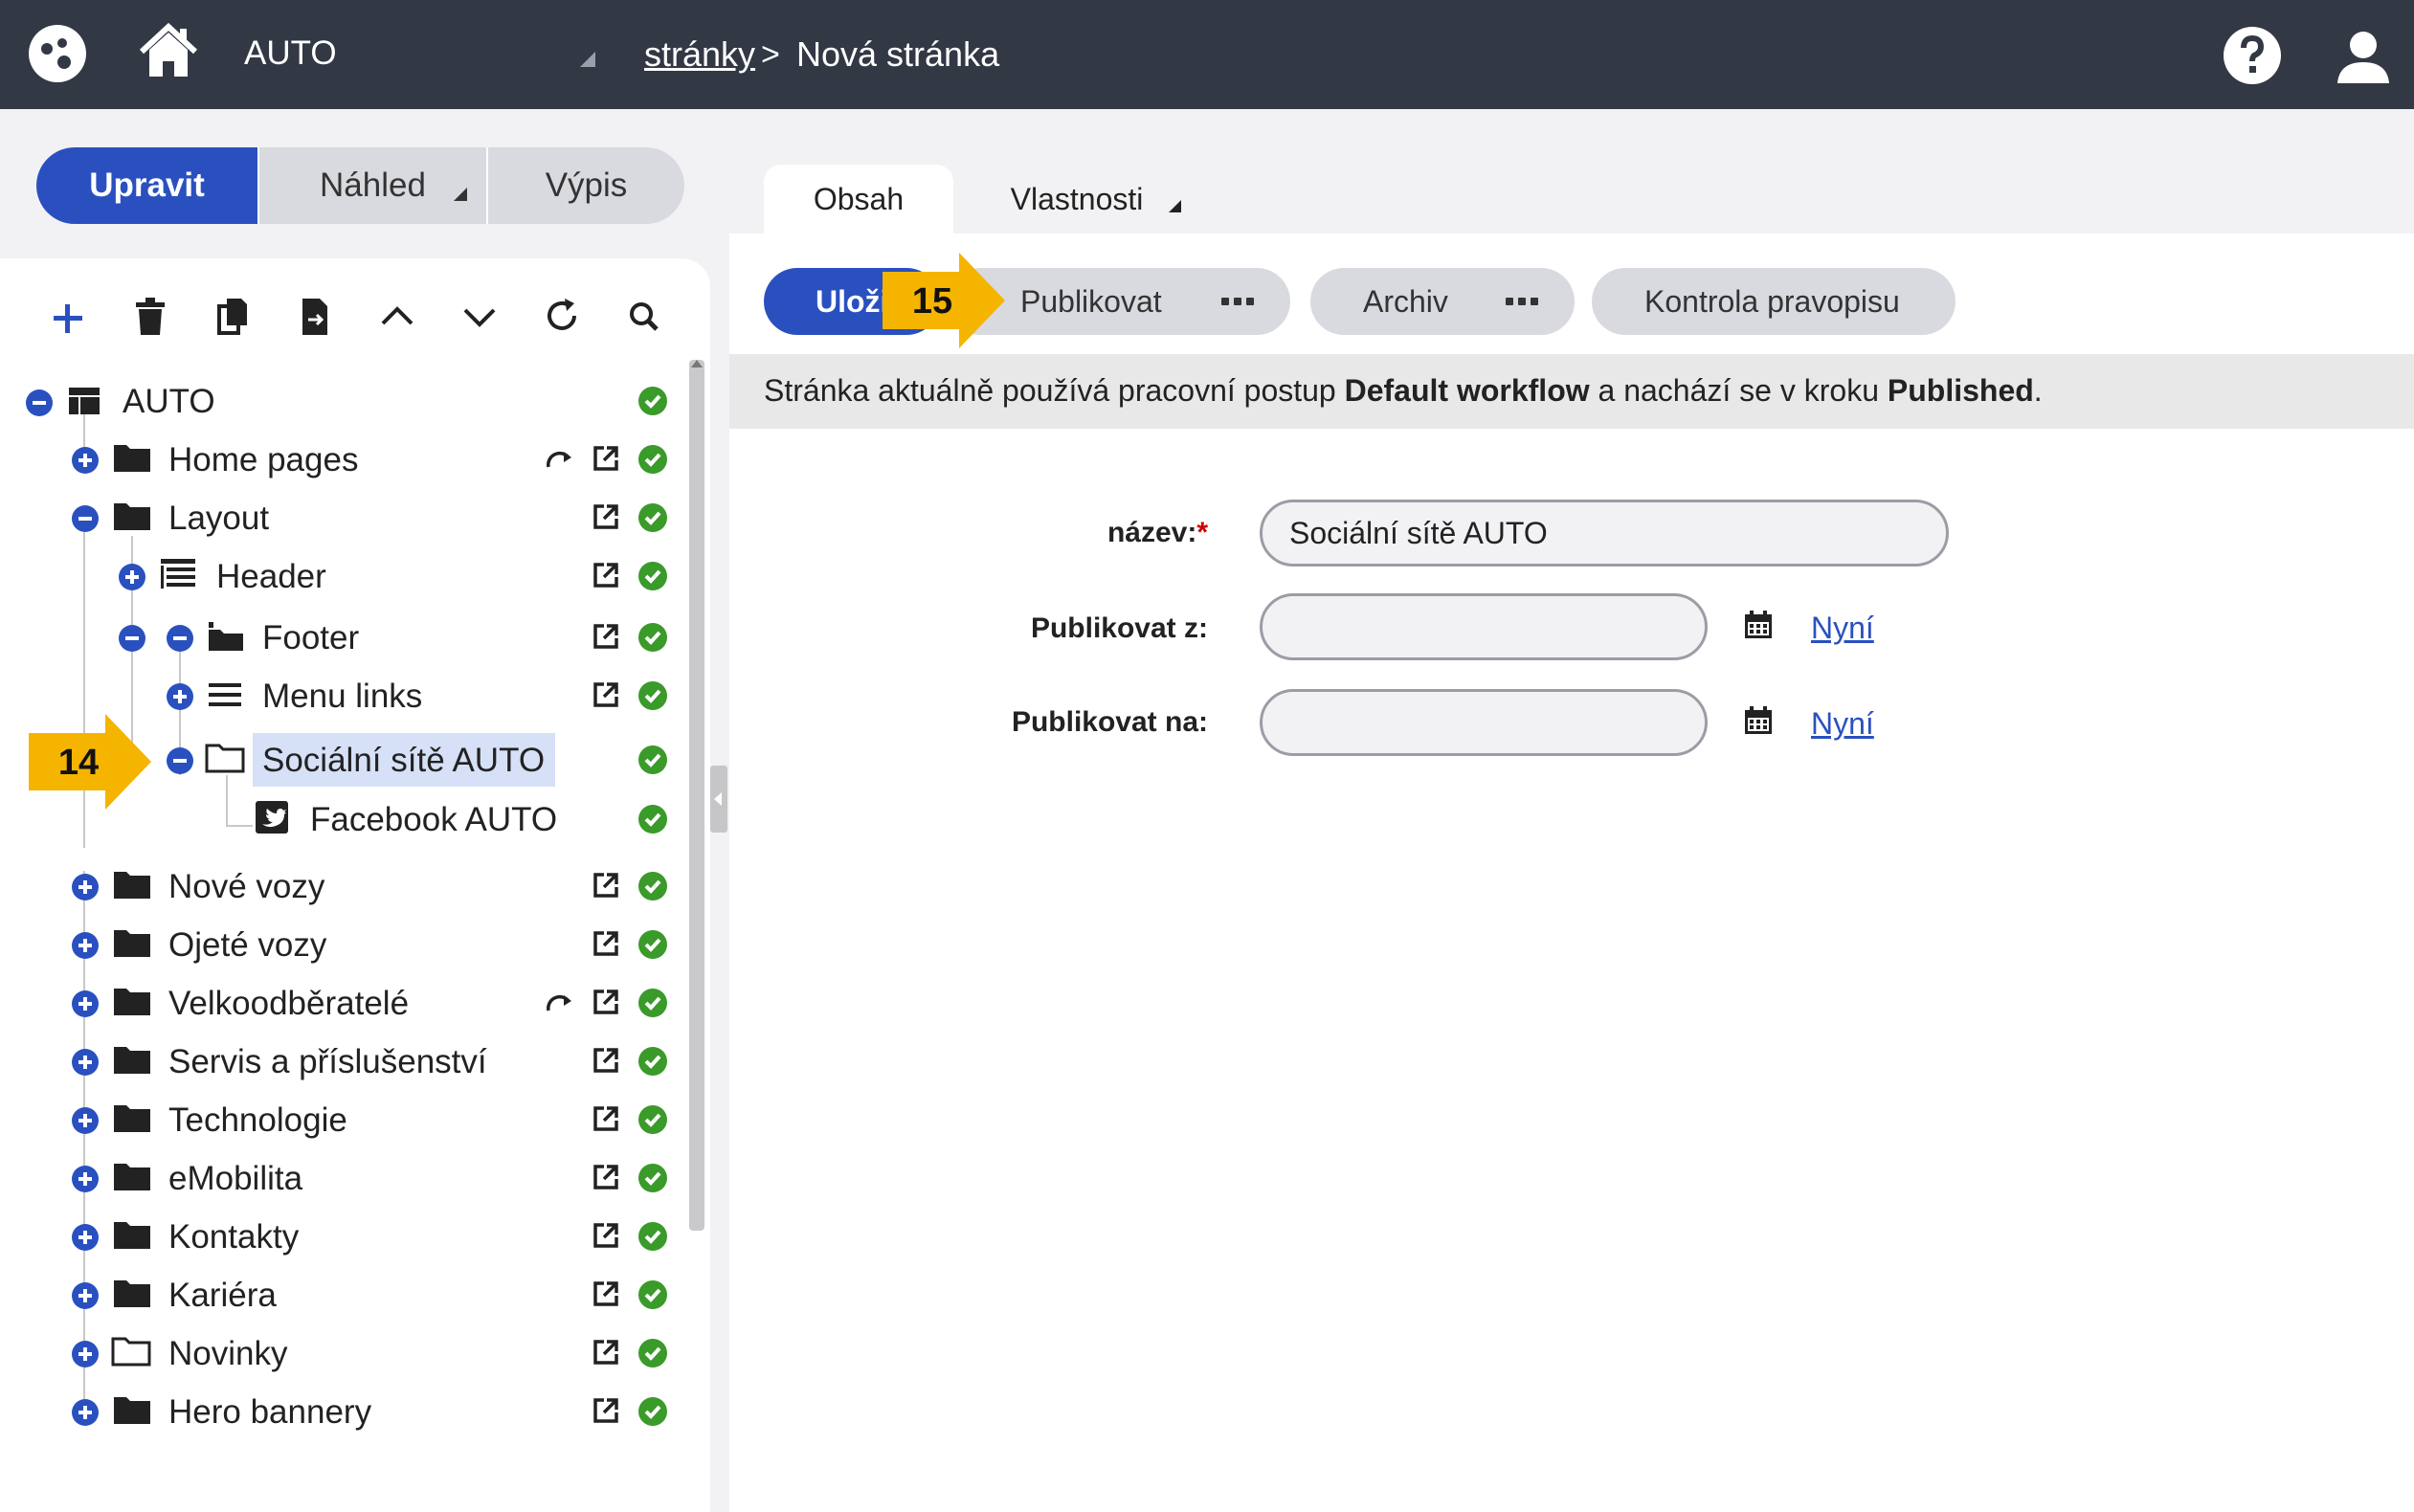 This screenshot has width=2414, height=1512. What do you see at coordinates (169, 401) in the screenshot?
I see `tree-node-label: AUTO` at bounding box center [169, 401].